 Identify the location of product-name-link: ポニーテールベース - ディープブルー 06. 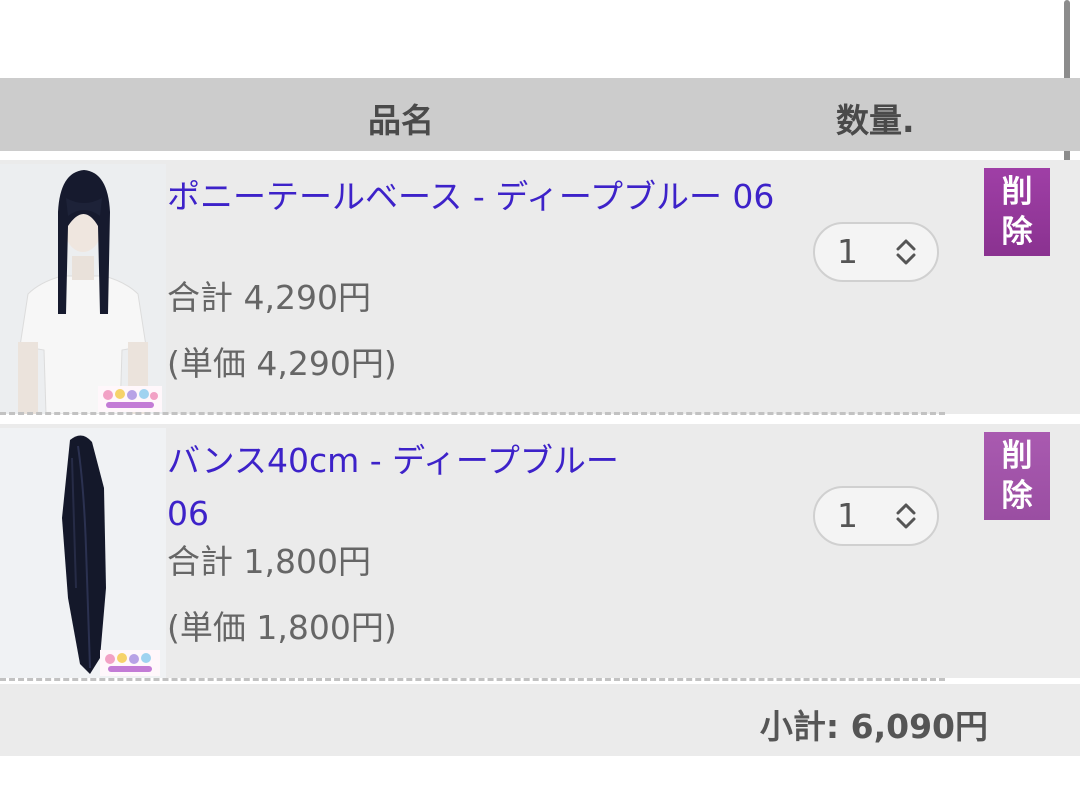
(477, 196).